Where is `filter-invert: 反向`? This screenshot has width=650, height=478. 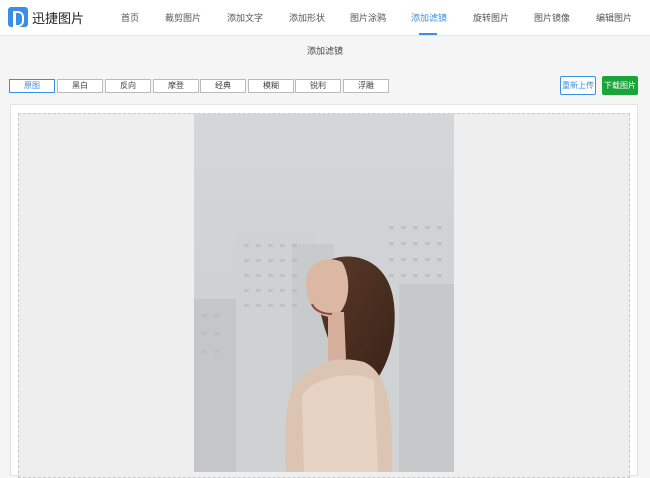
filter-invert: 反向 is located at coordinates (128, 86).